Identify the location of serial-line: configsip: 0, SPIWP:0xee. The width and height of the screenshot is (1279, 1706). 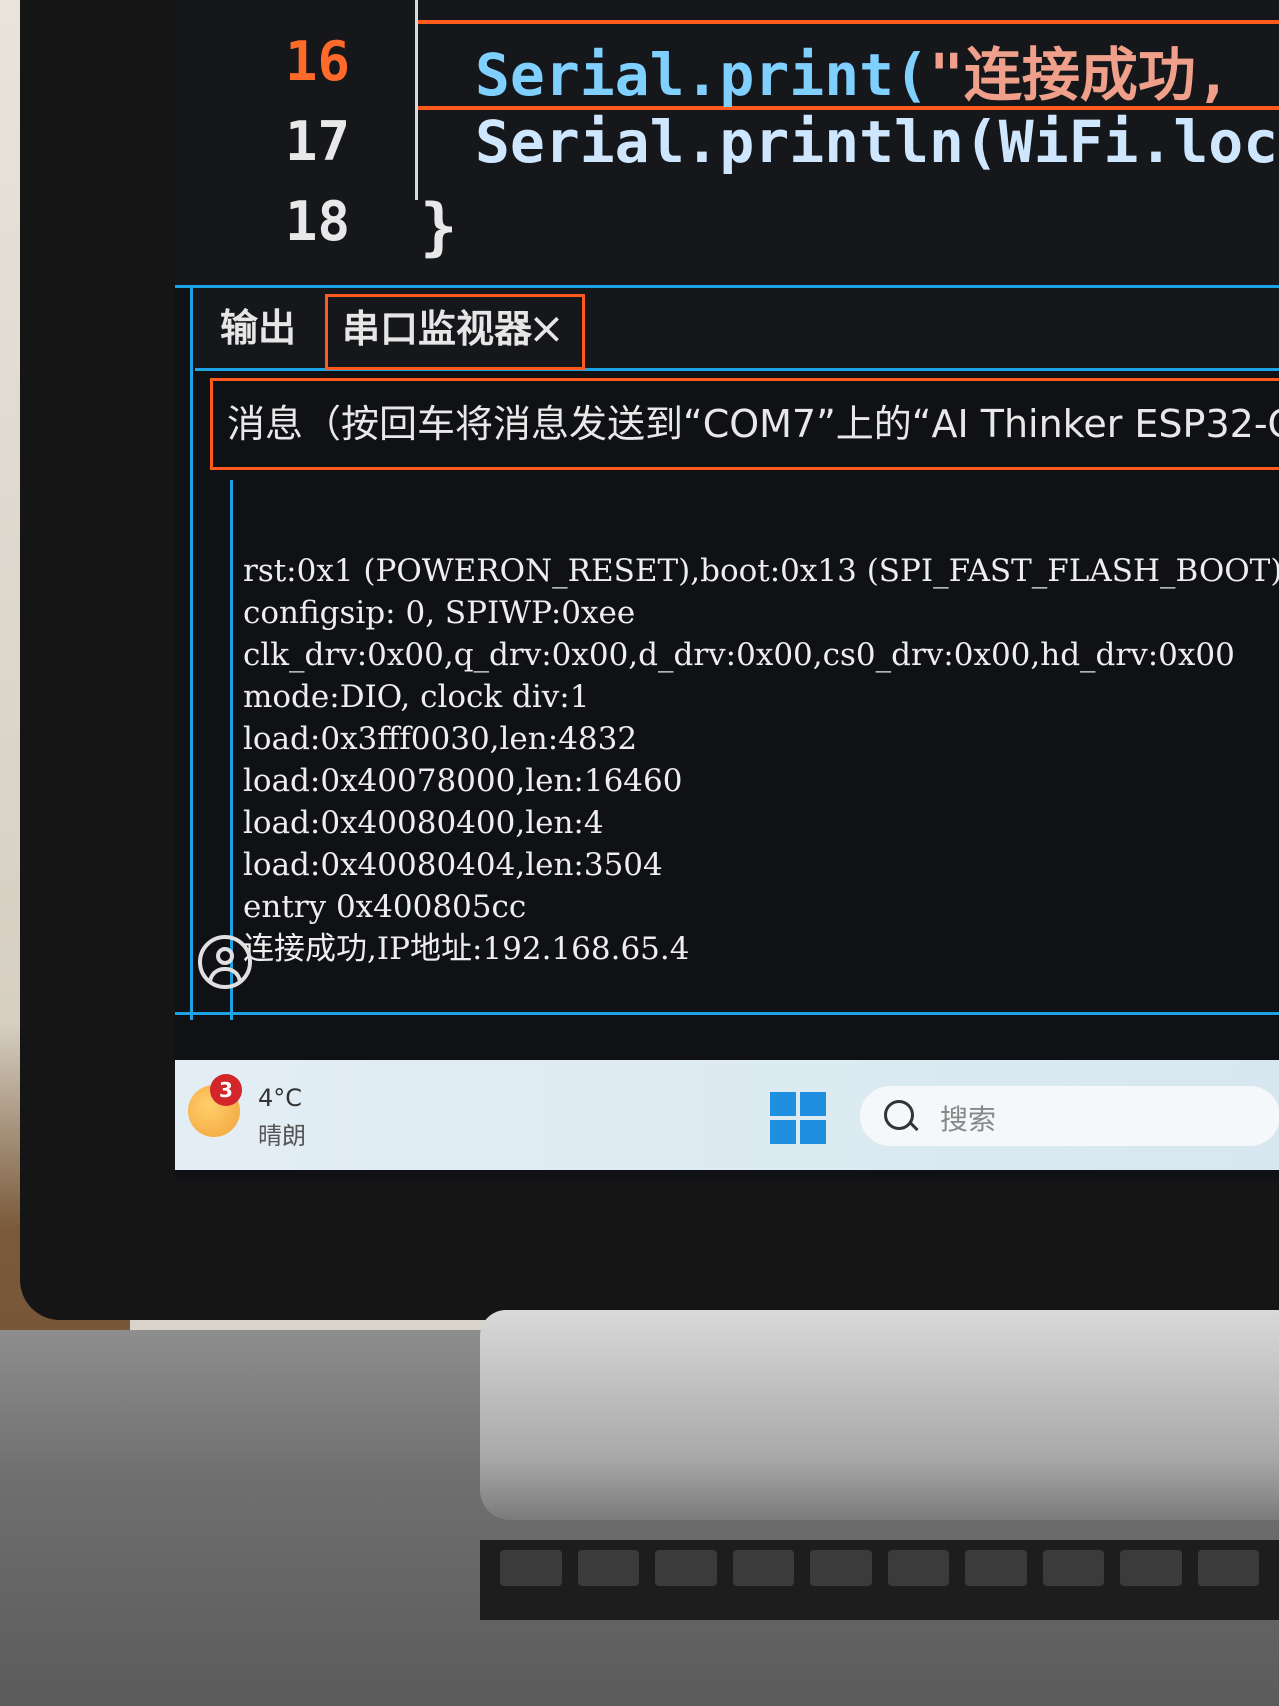
(439, 613).